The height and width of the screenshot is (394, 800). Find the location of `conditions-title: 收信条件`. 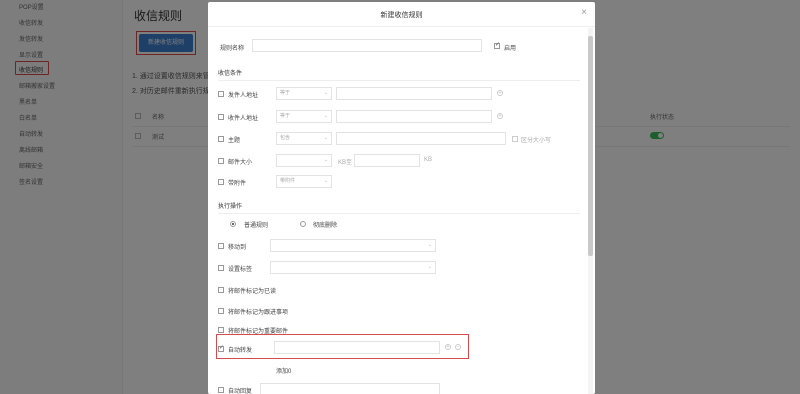

conditions-title: 收信条件 is located at coordinates (230, 74).